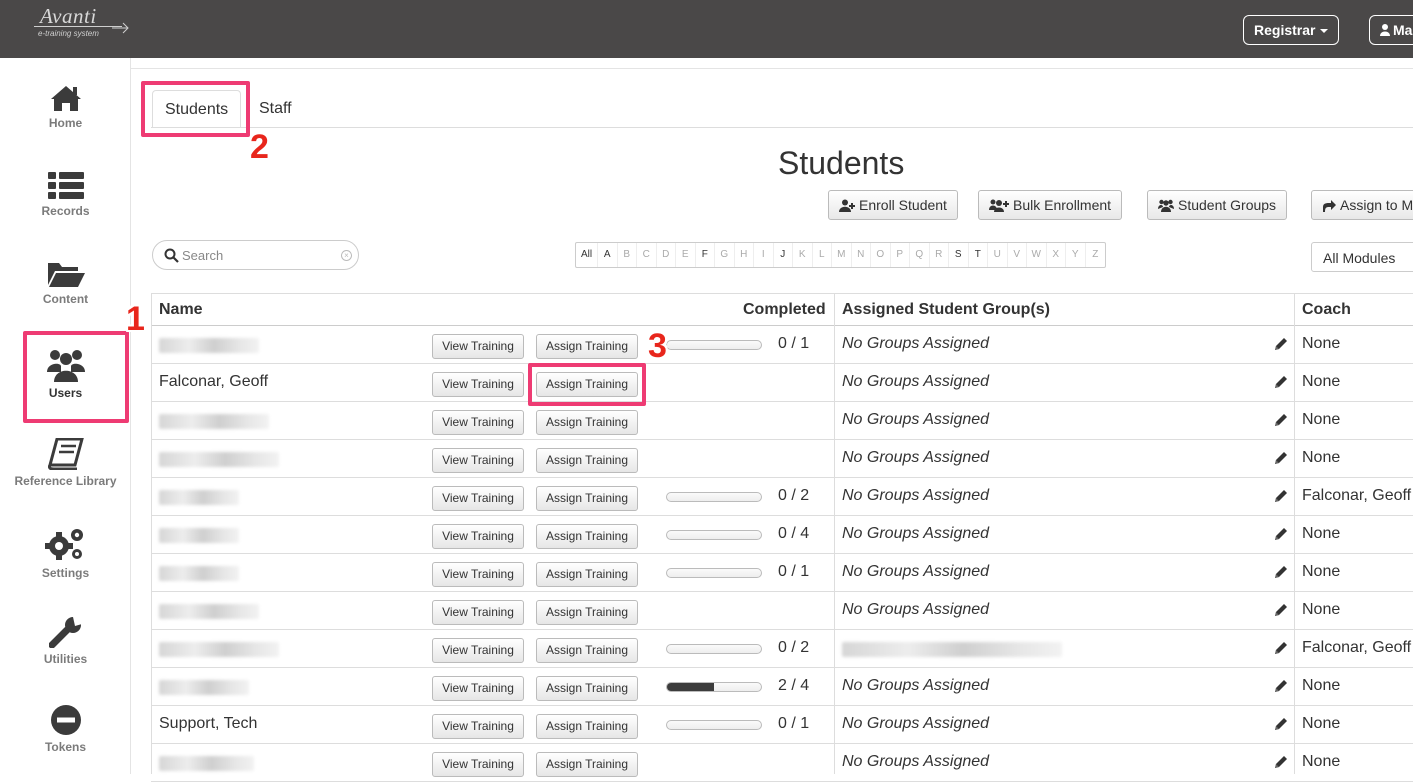 The image size is (1413, 782). I want to click on letter-filter-k: K, so click(803, 255).